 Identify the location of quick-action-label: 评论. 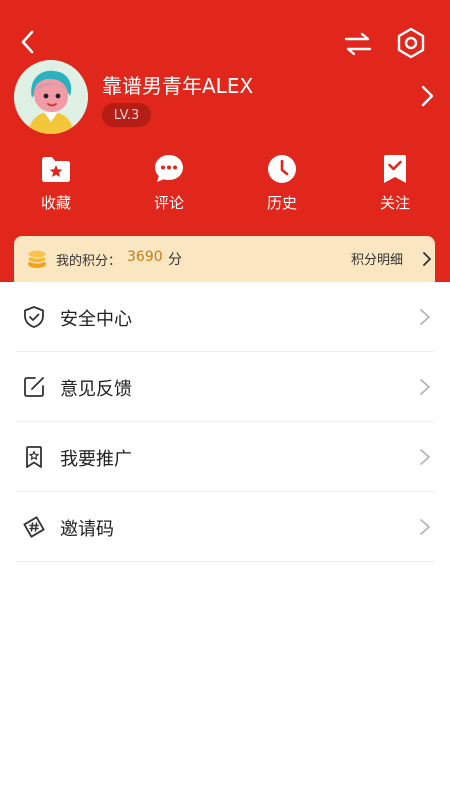
(168, 203).